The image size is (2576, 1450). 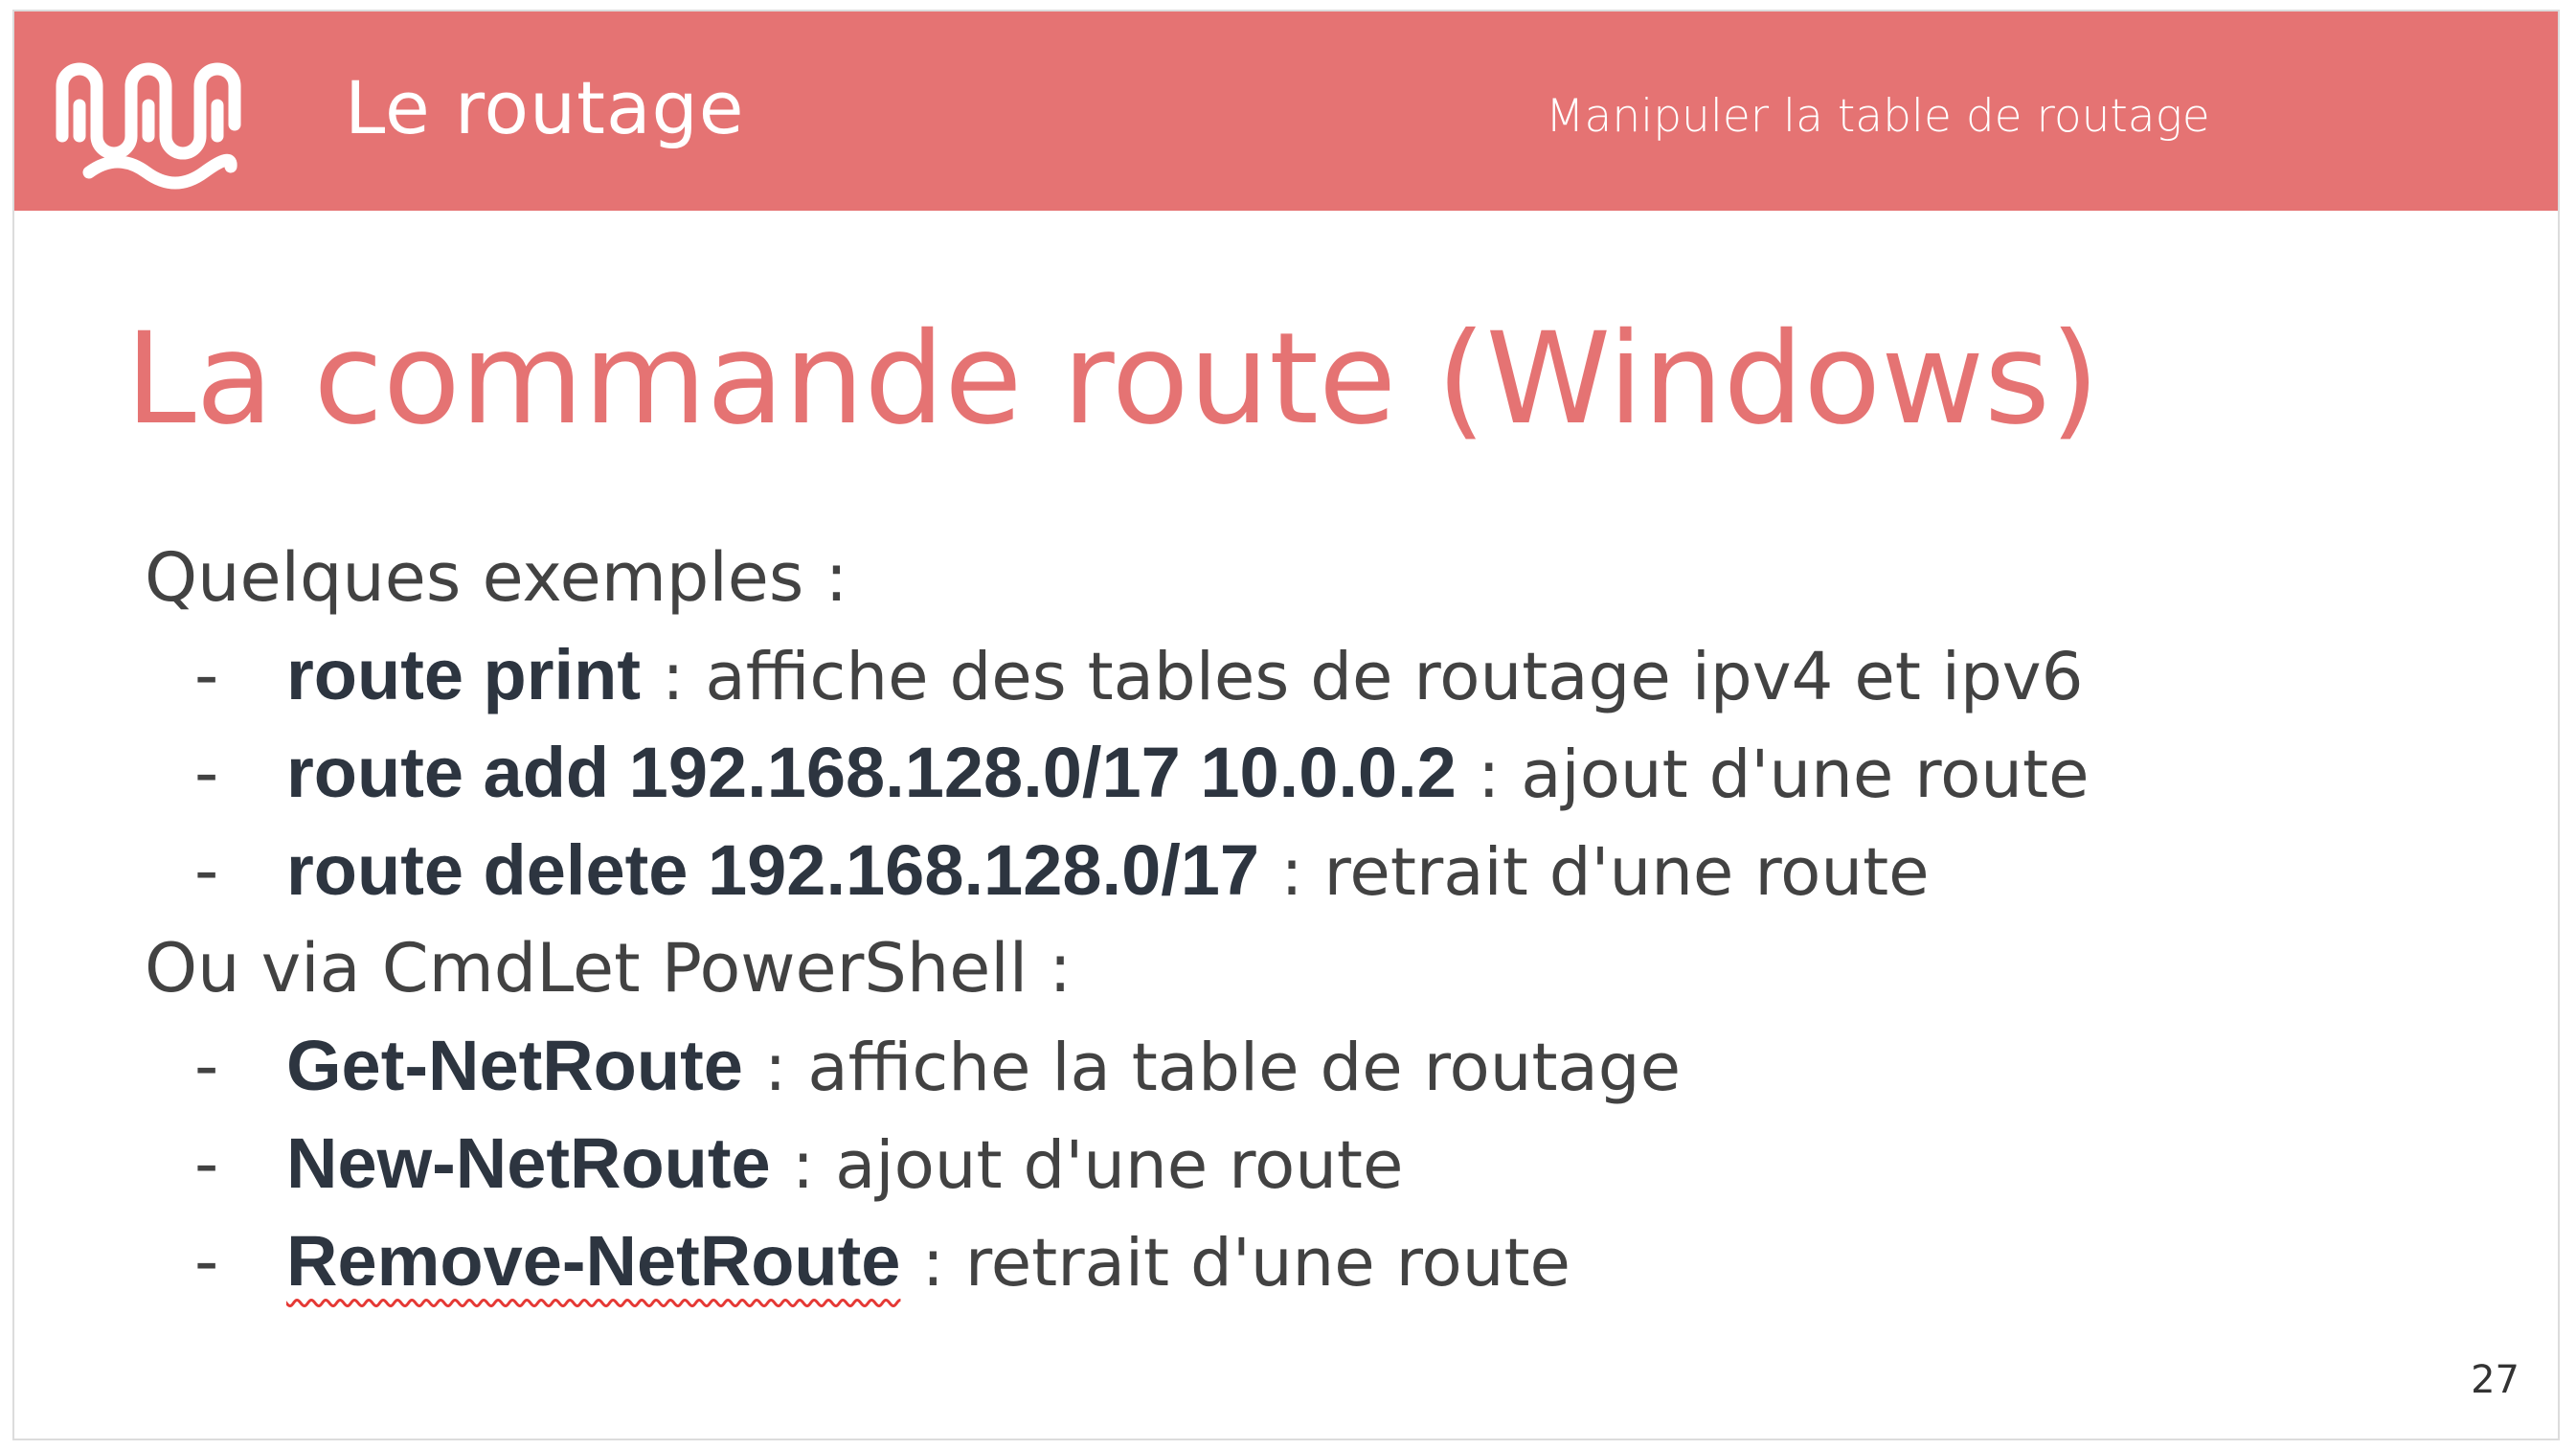 What do you see at coordinates (871, 772) in the screenshot?
I see `command-text: route add 192.168.128.0/17 10.0.0.2` at bounding box center [871, 772].